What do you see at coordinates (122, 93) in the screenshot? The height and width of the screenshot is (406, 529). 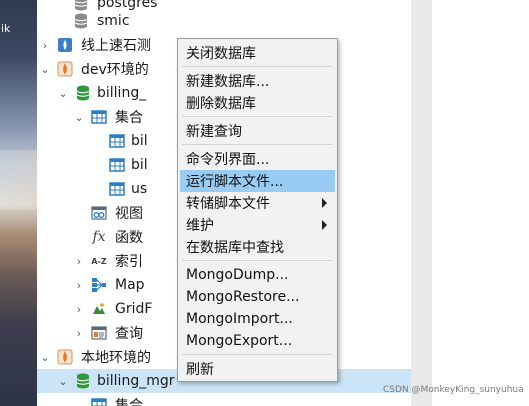 I see `tree-item-label: billing_` at bounding box center [122, 93].